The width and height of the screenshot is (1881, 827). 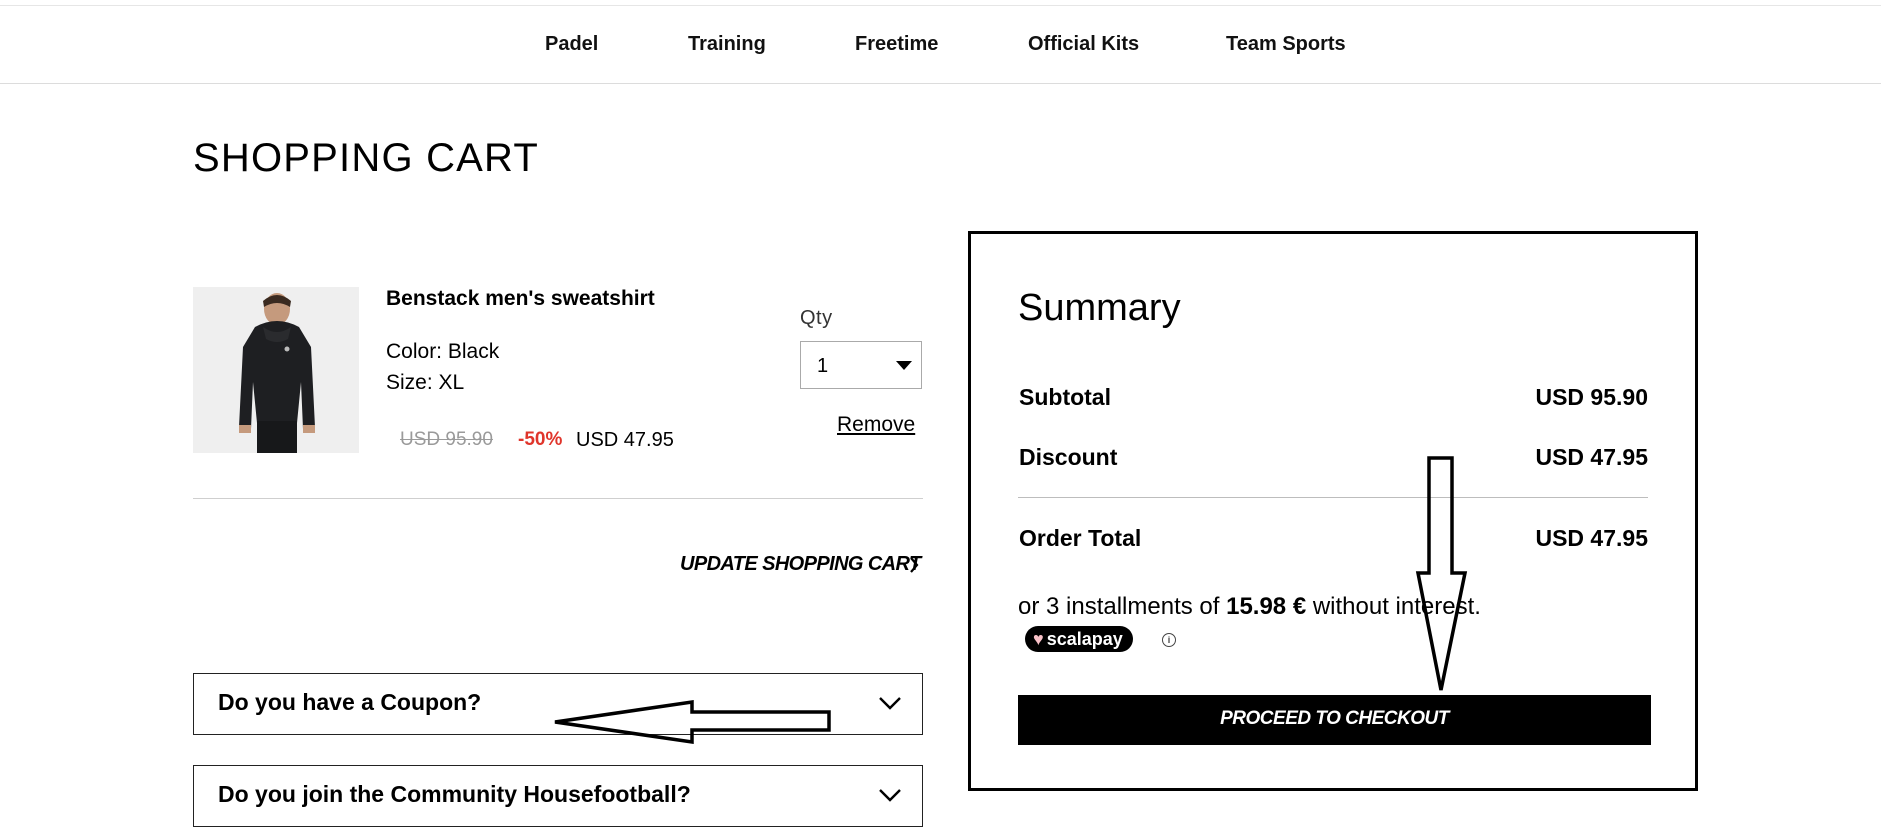 I want to click on scalapay-label: scalapay, so click(x=1084, y=639).